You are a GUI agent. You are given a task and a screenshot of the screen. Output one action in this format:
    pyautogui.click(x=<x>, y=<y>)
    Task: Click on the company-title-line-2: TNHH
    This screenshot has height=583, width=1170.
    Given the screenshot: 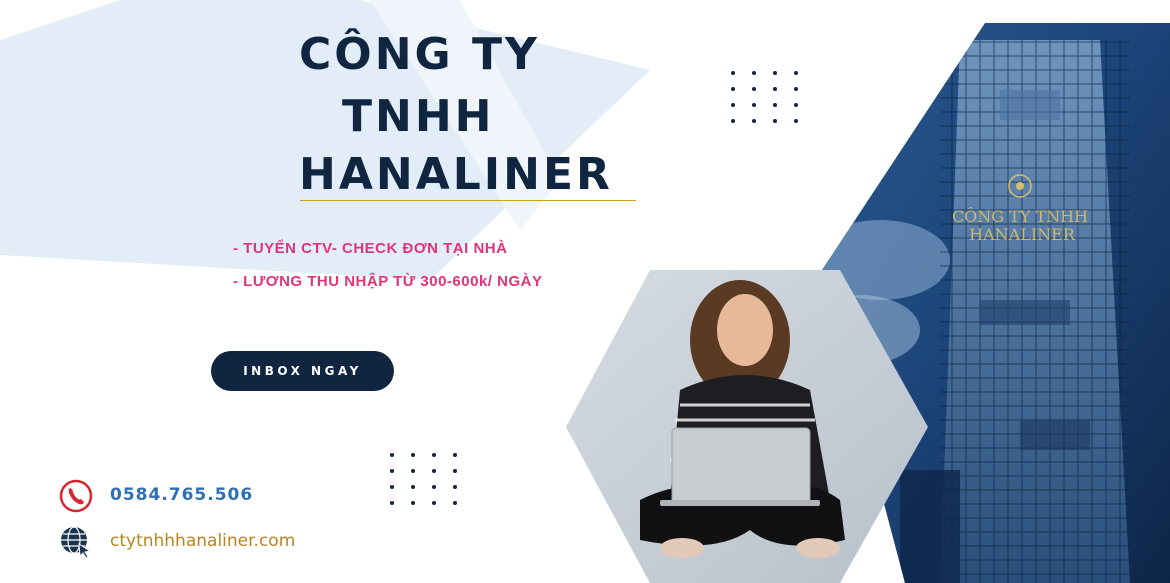 What is the action you would take?
    pyautogui.click(x=418, y=116)
    